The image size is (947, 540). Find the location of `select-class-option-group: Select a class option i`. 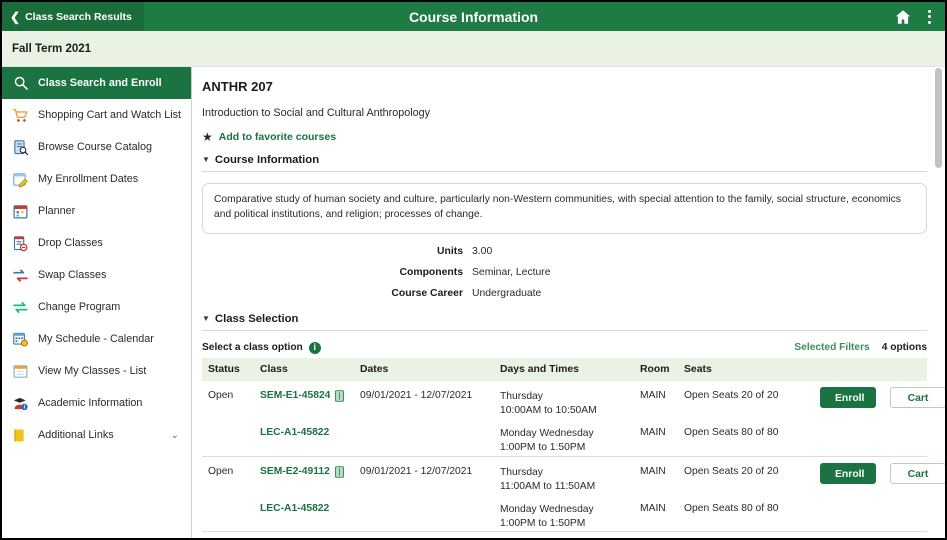

select-class-option-group: Select a class option i is located at coordinates (261, 347).